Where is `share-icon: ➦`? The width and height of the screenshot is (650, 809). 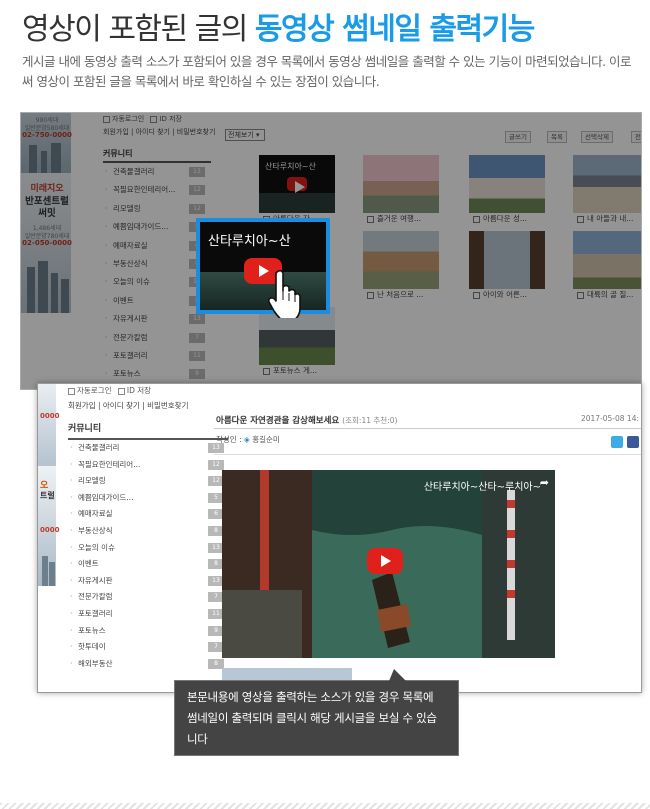
share-icon: ➦ is located at coordinates (544, 482).